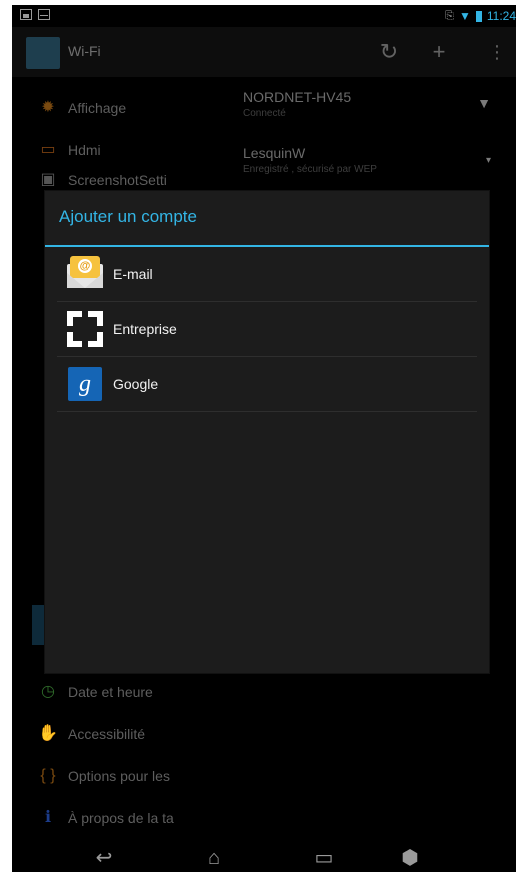 This screenshot has height=872, width=516. What do you see at coordinates (449, 15) in the screenshot?
I see `bluetooth-icon: ⎘` at bounding box center [449, 15].